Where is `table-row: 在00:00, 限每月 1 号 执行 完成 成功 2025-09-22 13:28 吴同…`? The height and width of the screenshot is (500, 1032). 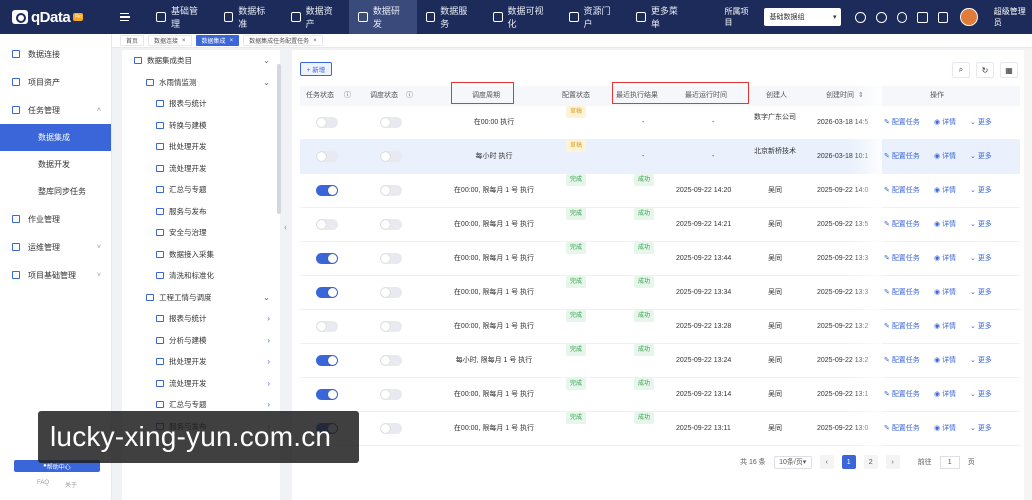
table-row: 在00:00, 限每月 1 号 执行 完成 成功 2025-09-22 13:28 吴同… is located at coordinates (660, 327).